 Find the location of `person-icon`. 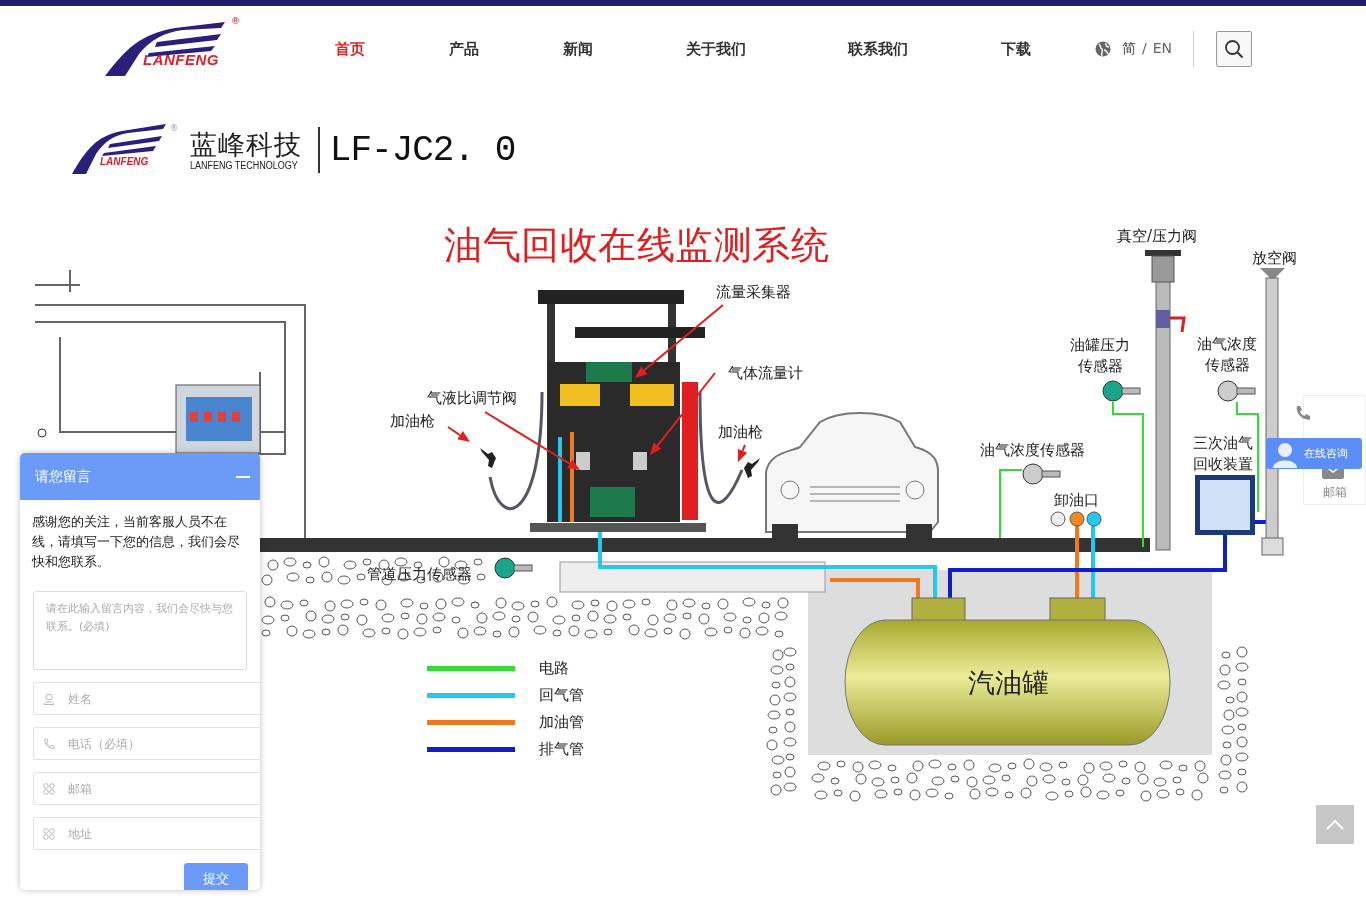

person-icon is located at coordinates (49, 699).